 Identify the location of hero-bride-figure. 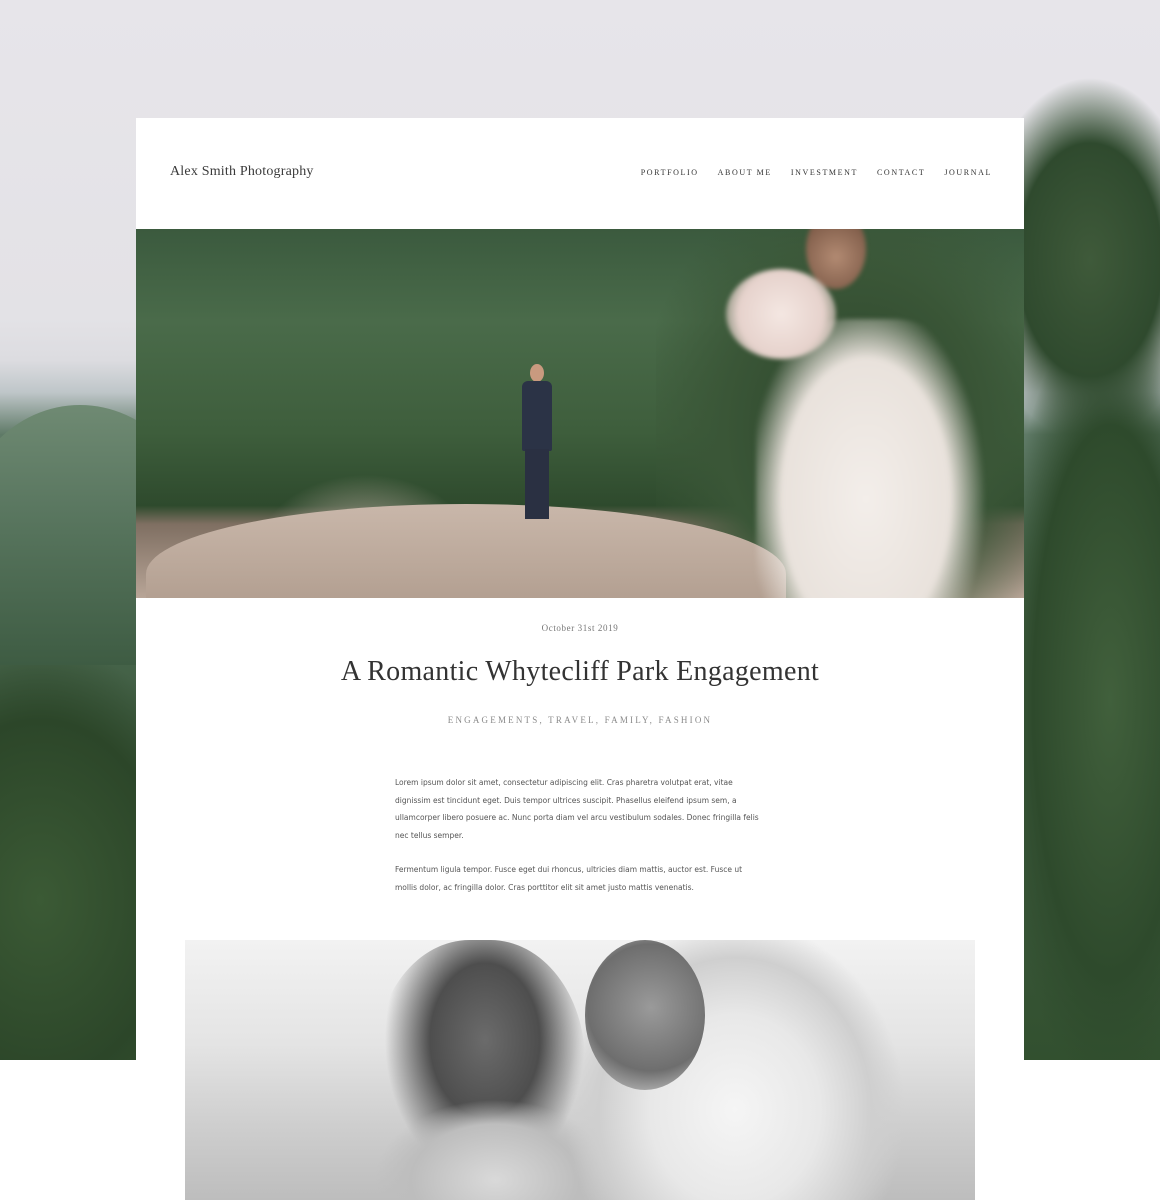
(861, 413).